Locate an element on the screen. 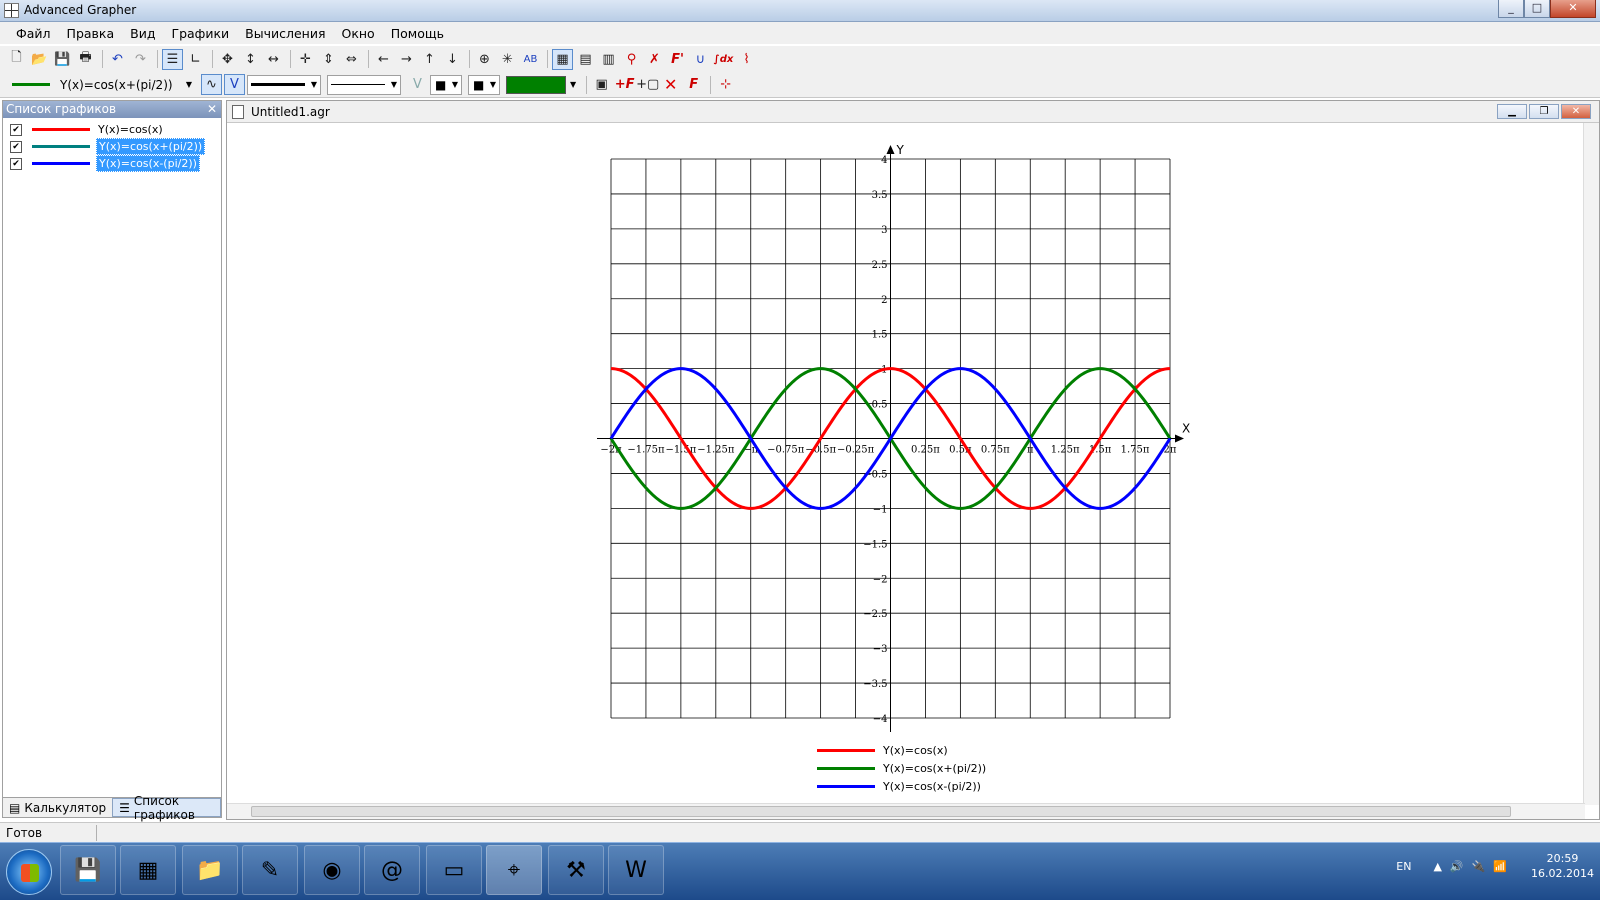 The width and height of the screenshot is (1600, 900). trace-icon: ⊹ is located at coordinates (725, 84).